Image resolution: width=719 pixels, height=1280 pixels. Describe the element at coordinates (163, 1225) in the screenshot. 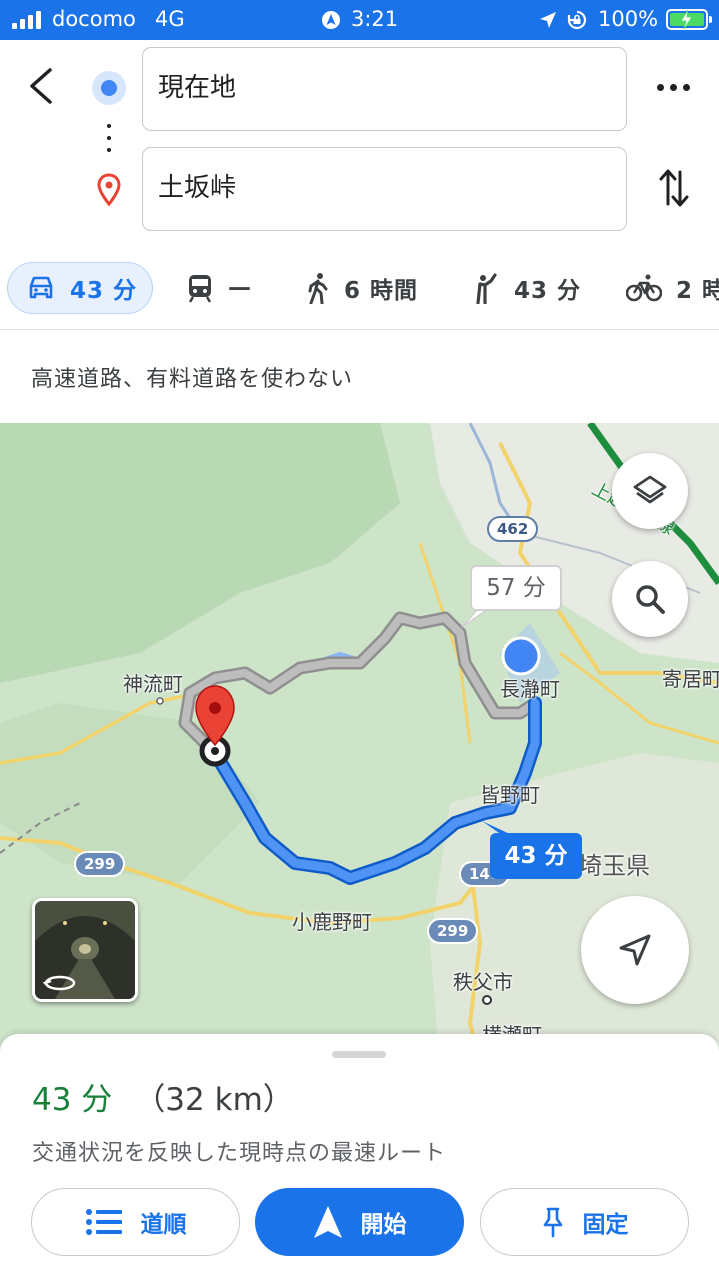

I see `steps-button-label: 道順` at that location.